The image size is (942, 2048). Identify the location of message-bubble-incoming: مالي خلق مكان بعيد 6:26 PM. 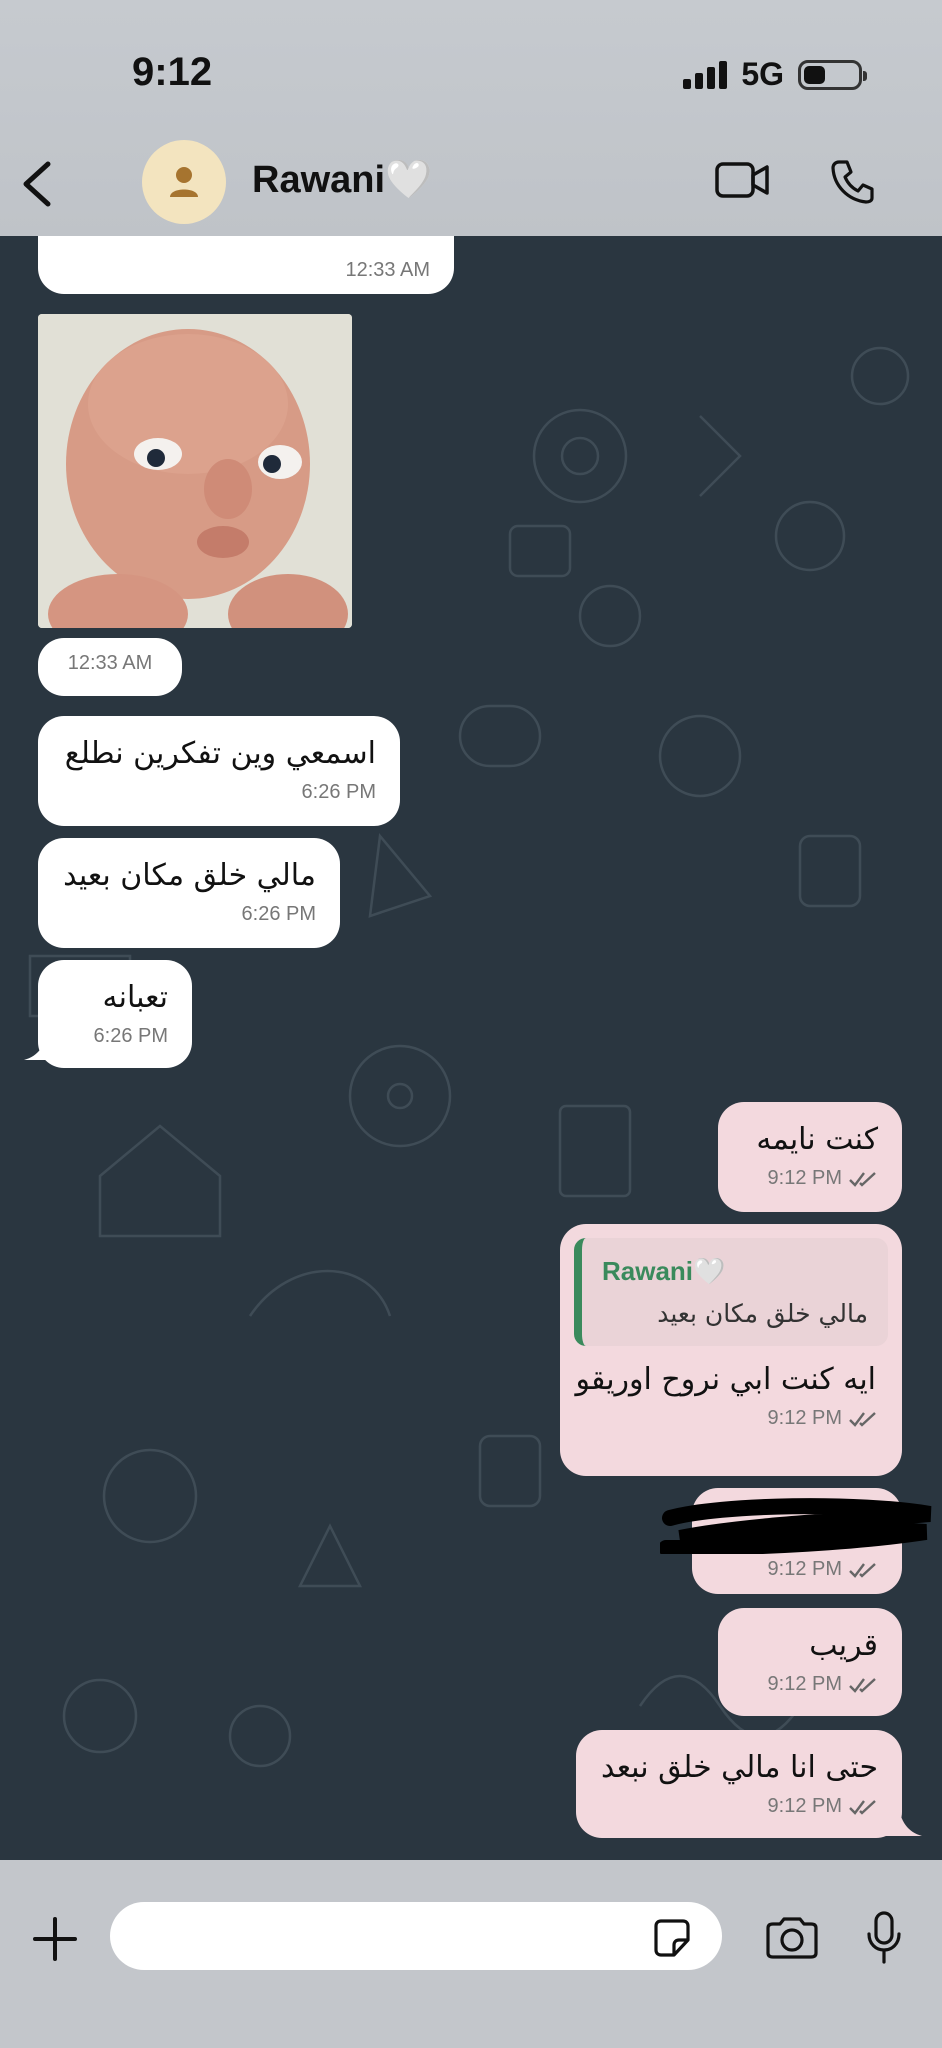
(189, 893).